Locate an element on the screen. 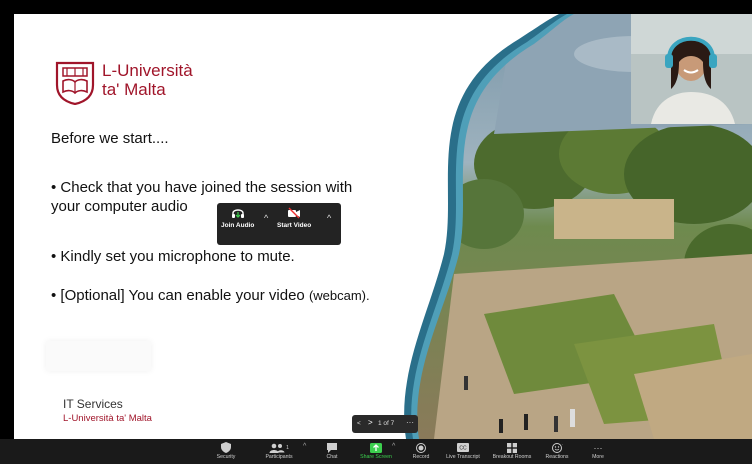 This screenshot has height=464, width=752. start-video-label: Start Video is located at coordinates (294, 225).